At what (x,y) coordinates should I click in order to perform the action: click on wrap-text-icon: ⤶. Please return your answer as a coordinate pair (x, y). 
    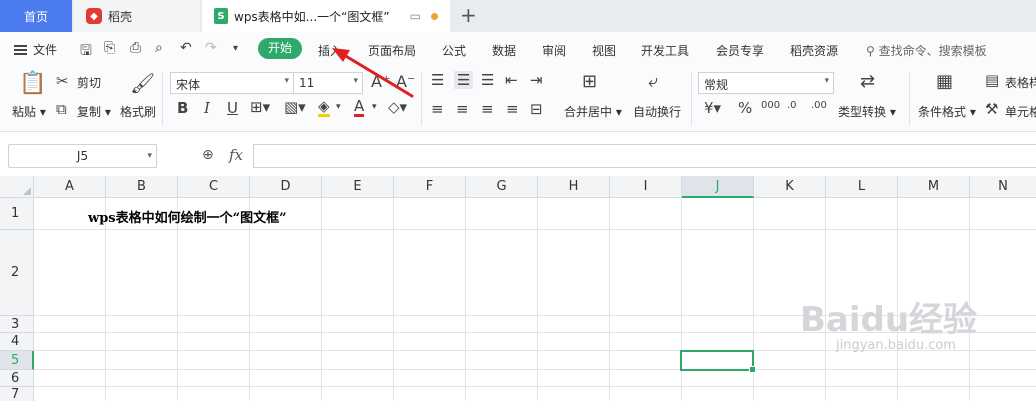
    Looking at the image, I should click on (653, 81).